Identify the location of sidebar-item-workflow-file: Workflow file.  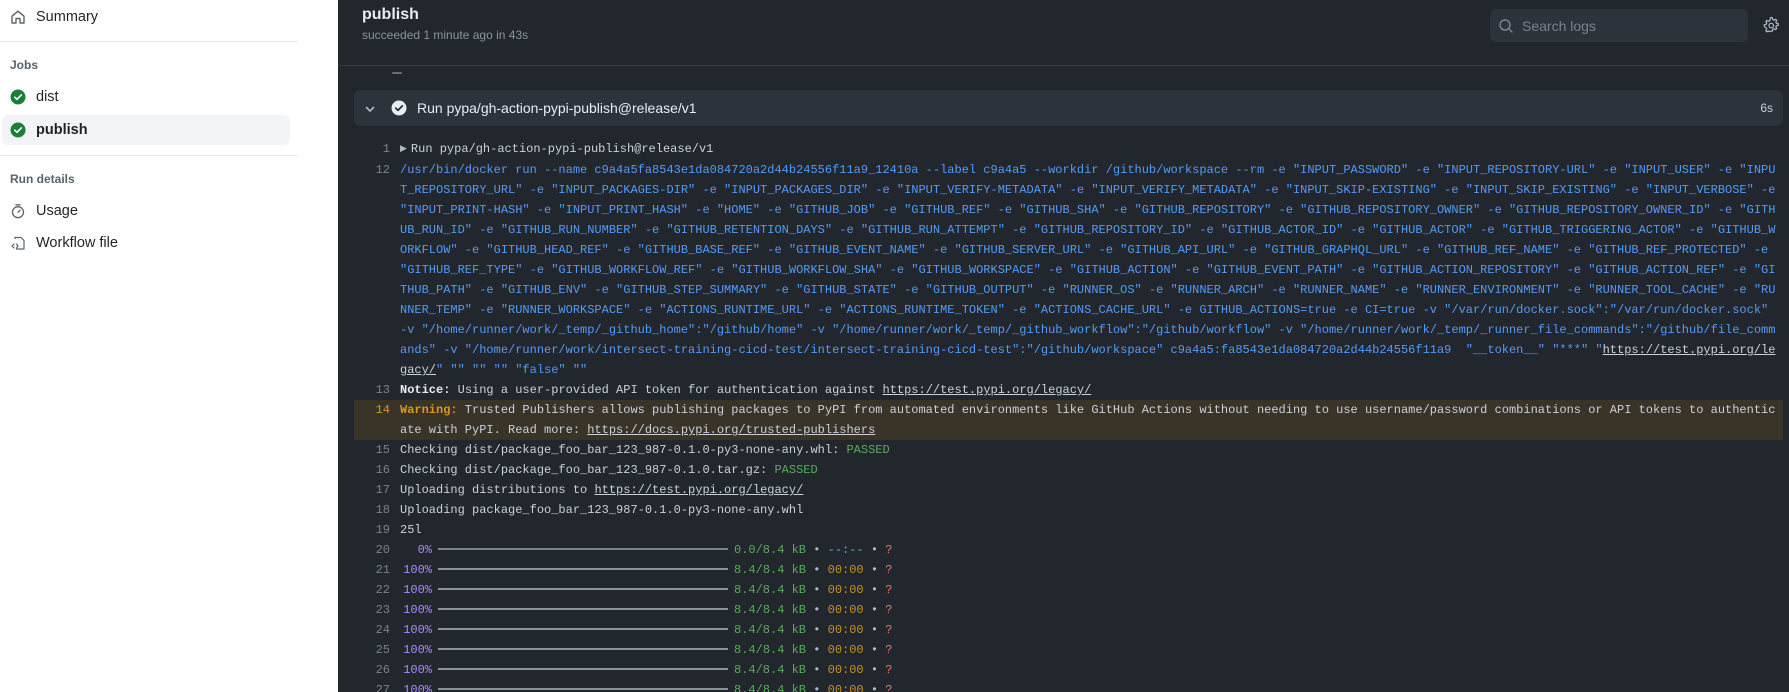
(146, 243).